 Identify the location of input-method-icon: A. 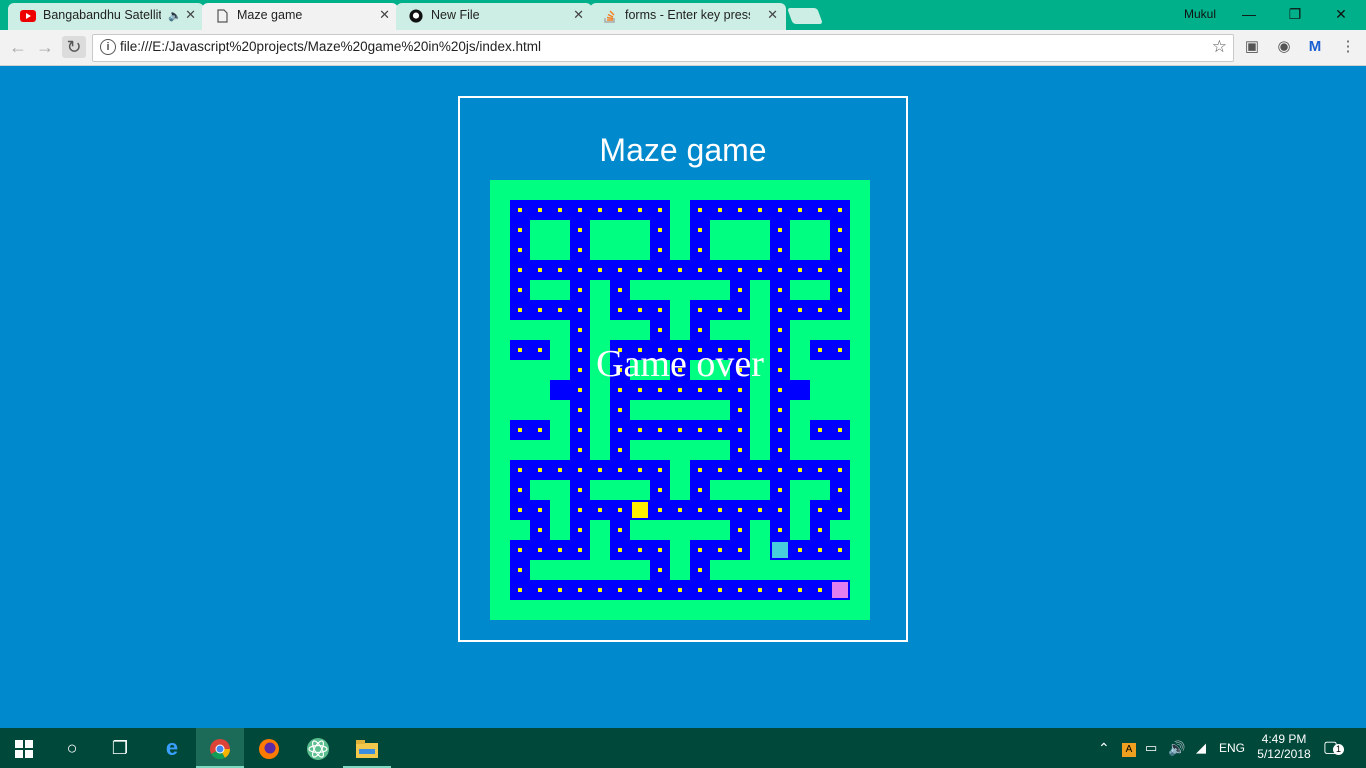
(1129, 748).